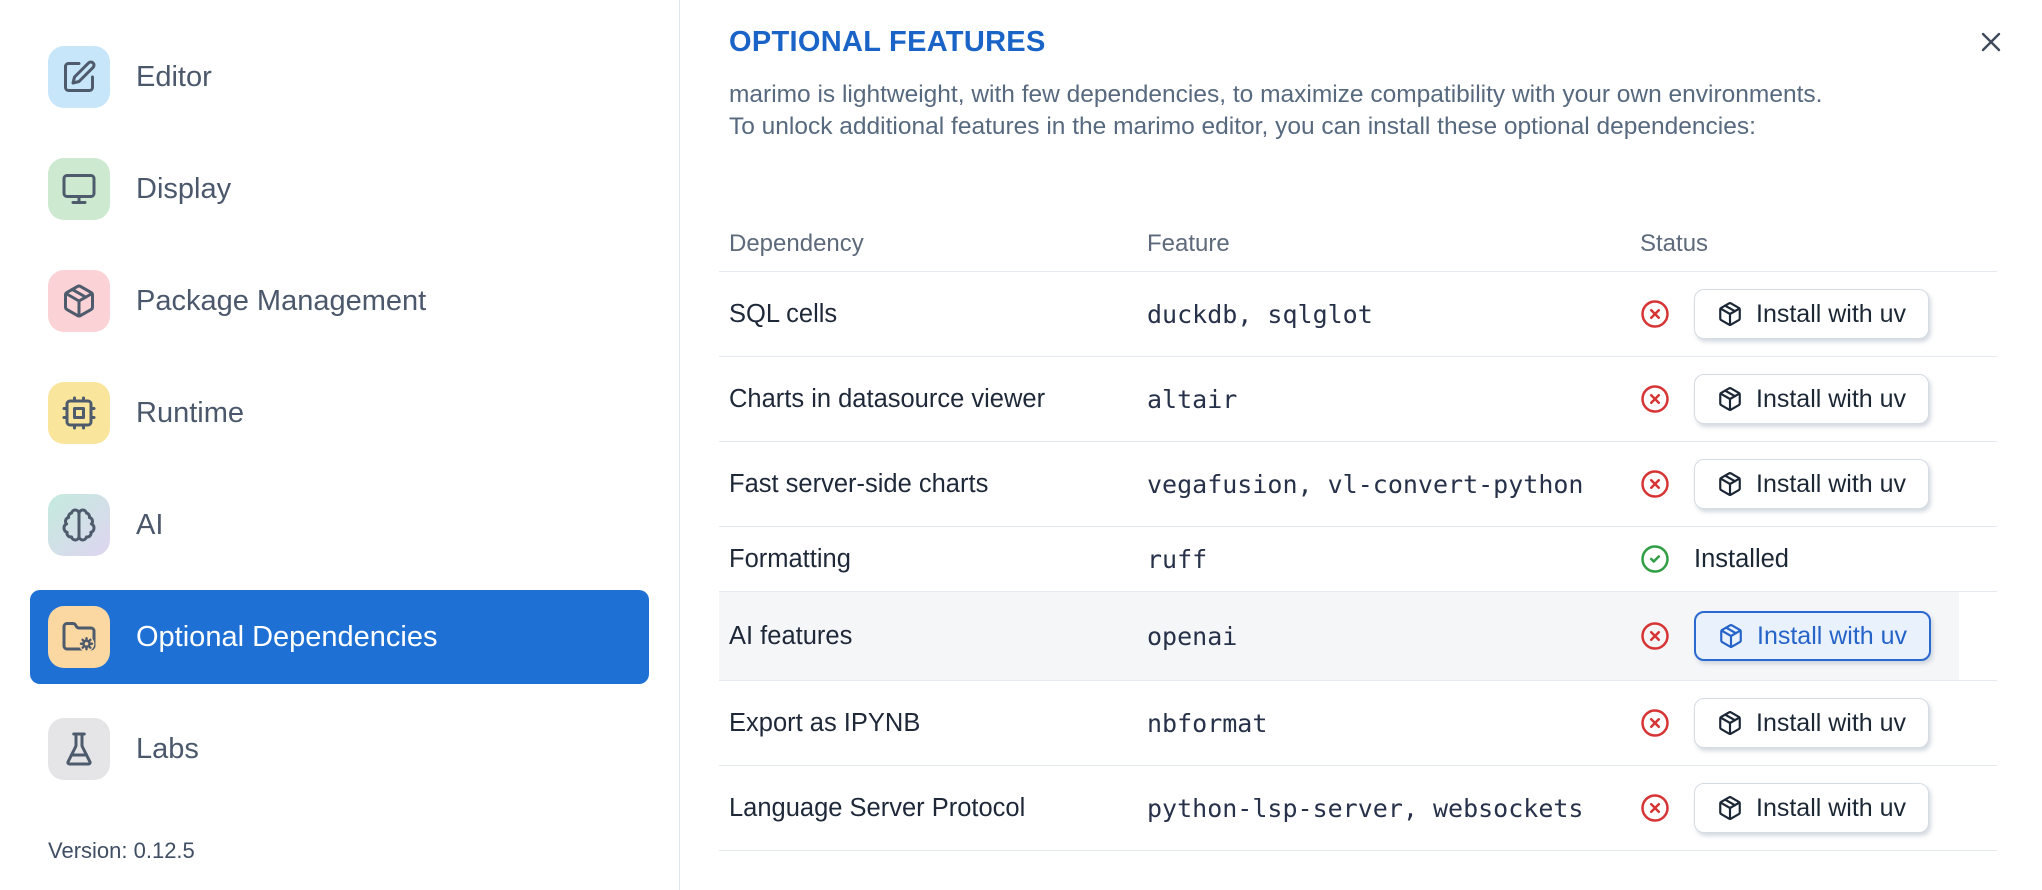  What do you see at coordinates (1365, 808) in the screenshot?
I see `feature-cell: python-lsp-server, websockets` at bounding box center [1365, 808].